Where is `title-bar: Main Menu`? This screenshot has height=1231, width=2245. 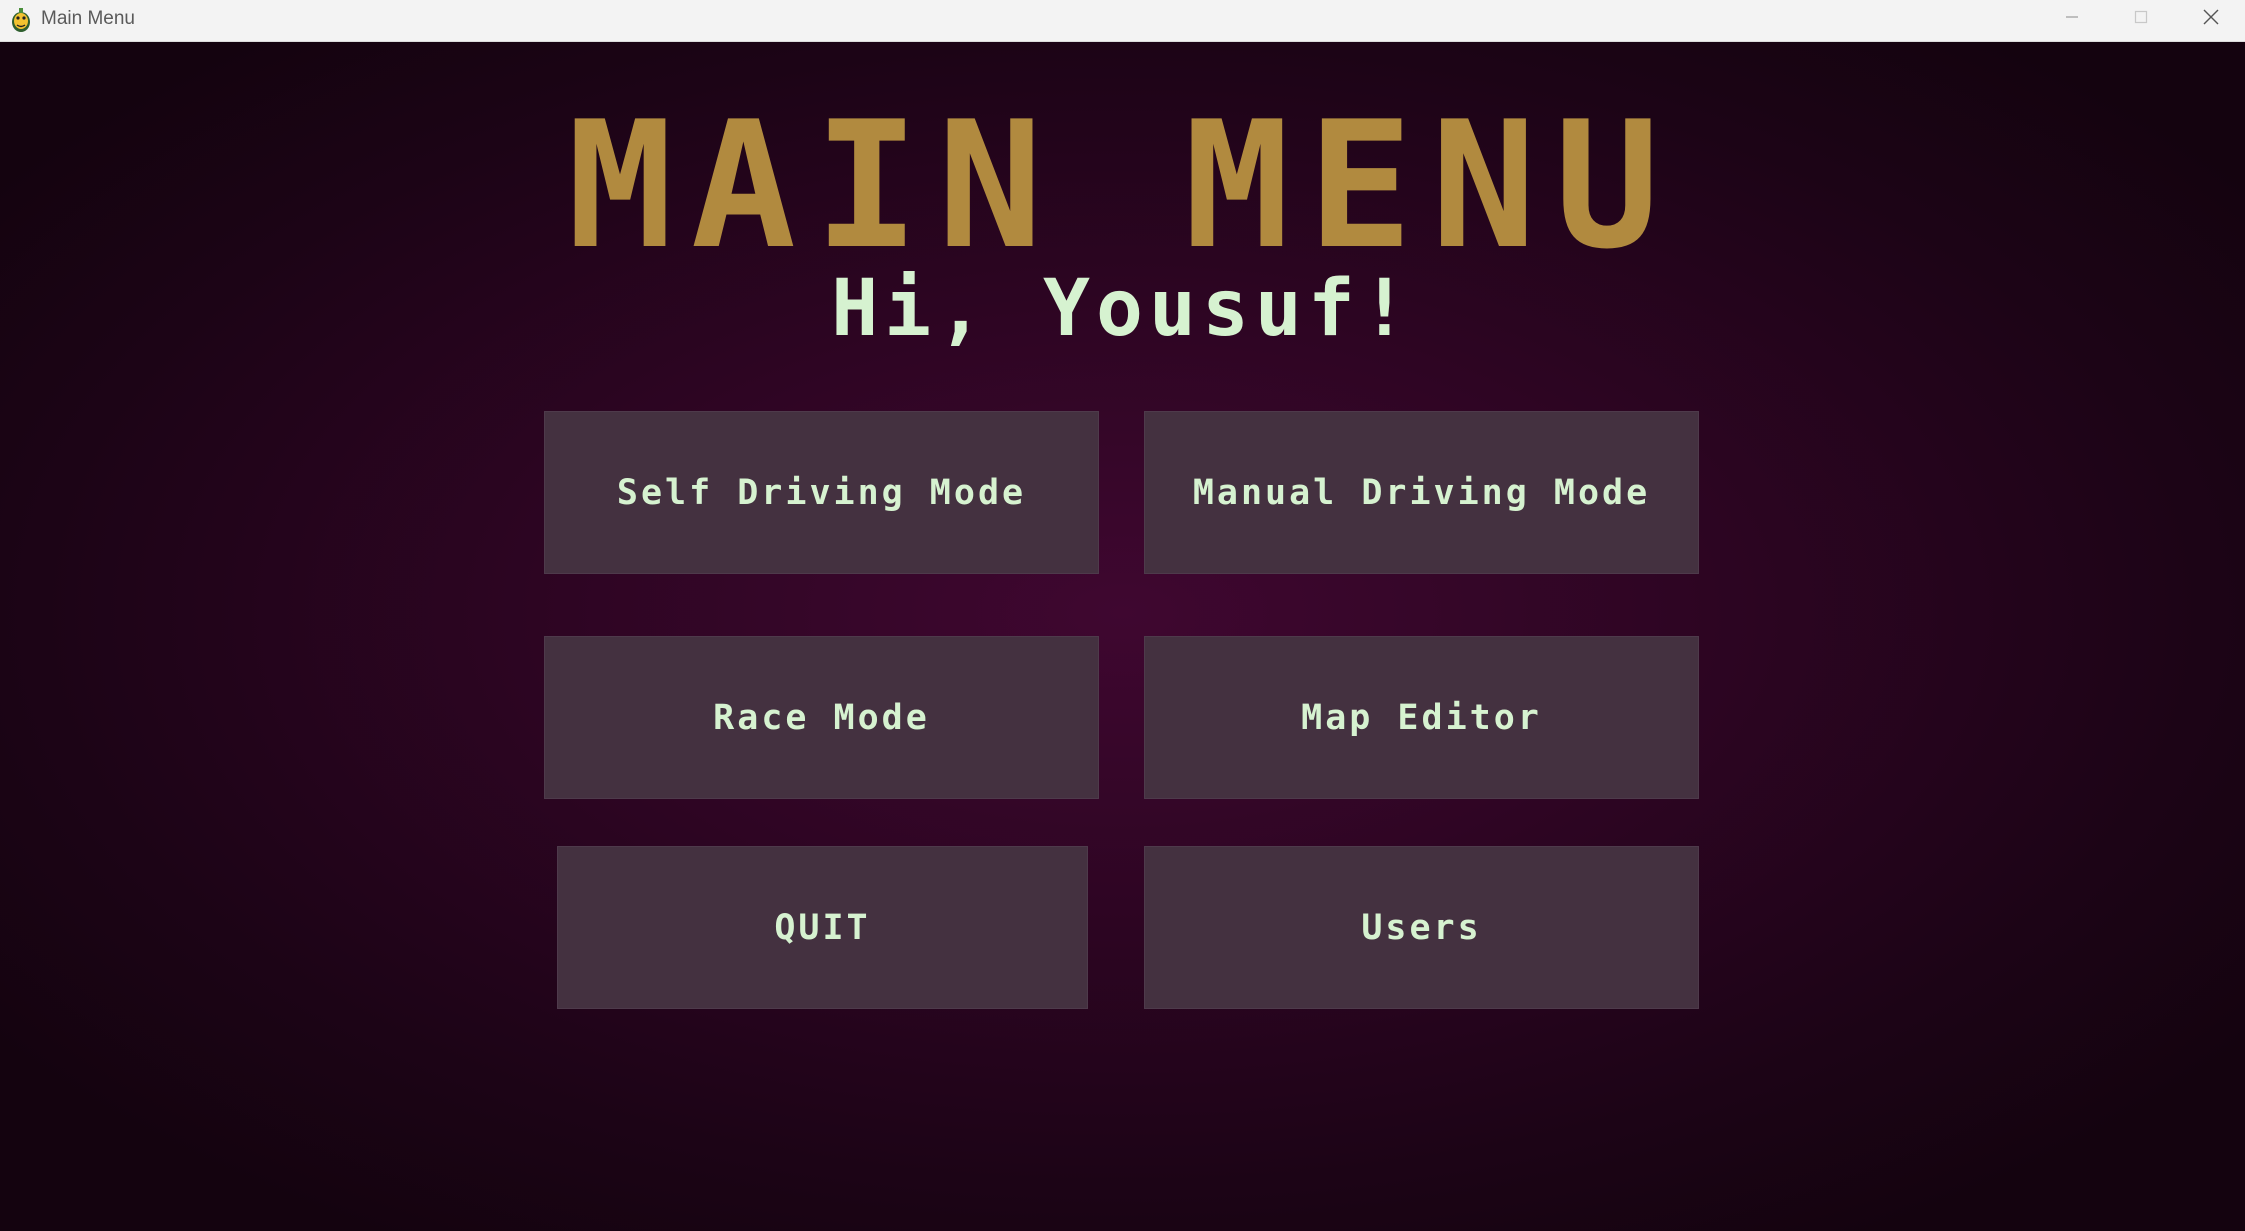 title-bar: Main Menu is located at coordinates (1122, 21).